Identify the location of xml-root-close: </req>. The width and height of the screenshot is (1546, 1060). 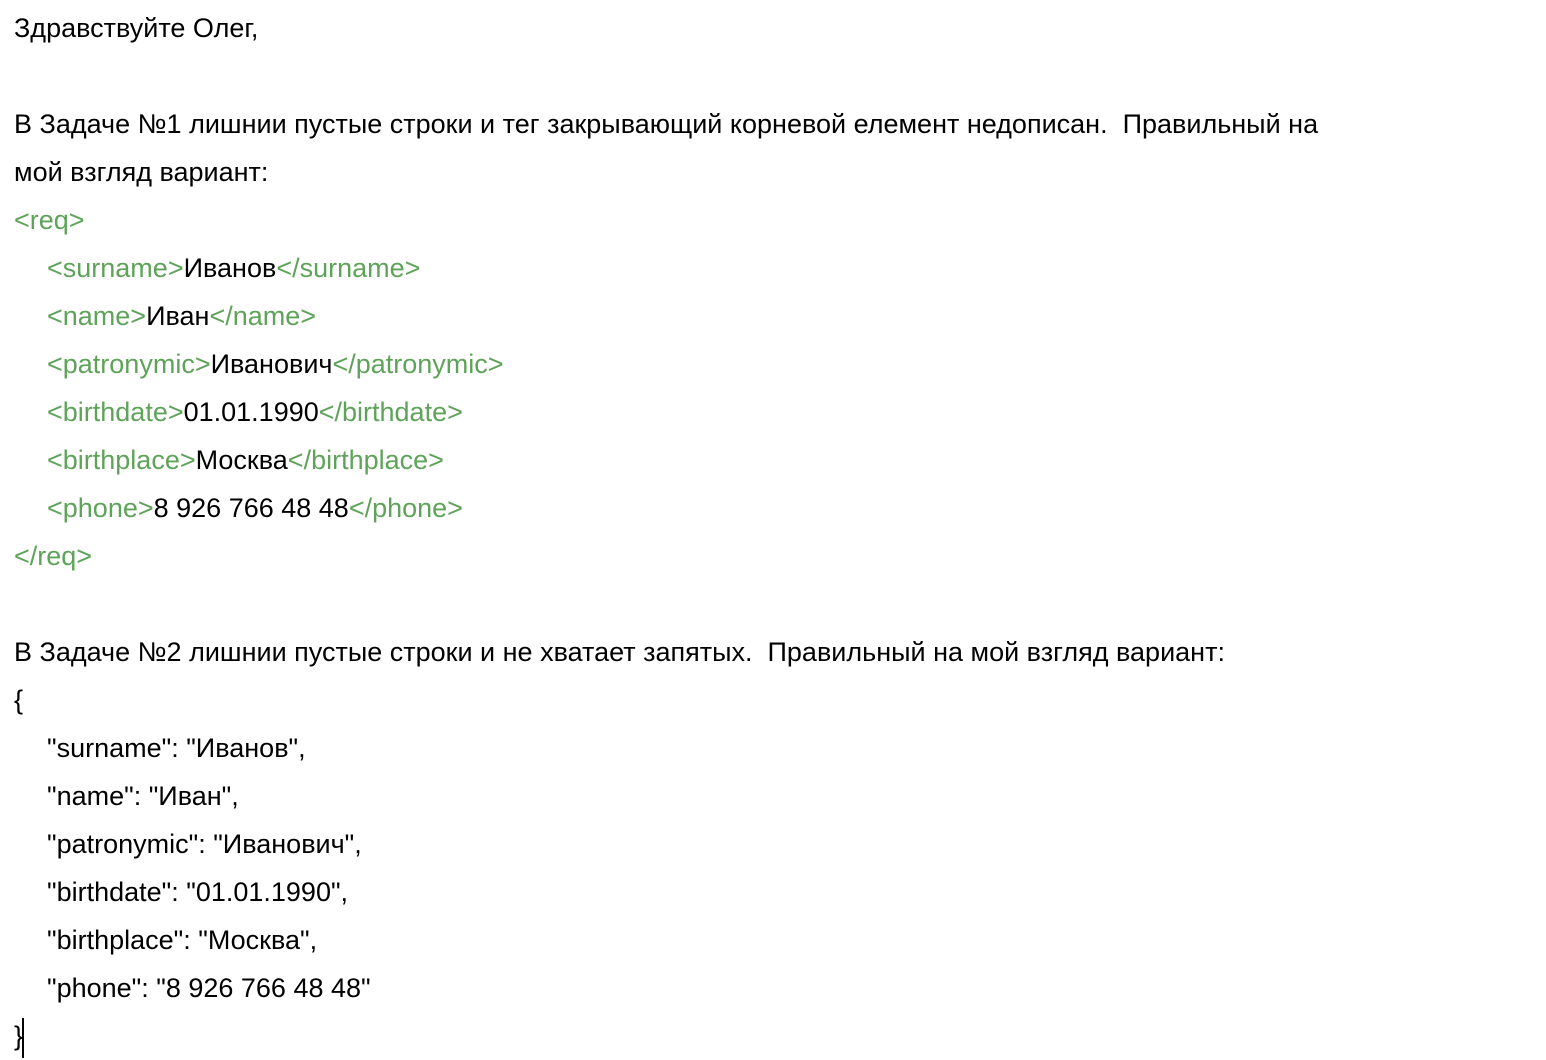
(774, 556).